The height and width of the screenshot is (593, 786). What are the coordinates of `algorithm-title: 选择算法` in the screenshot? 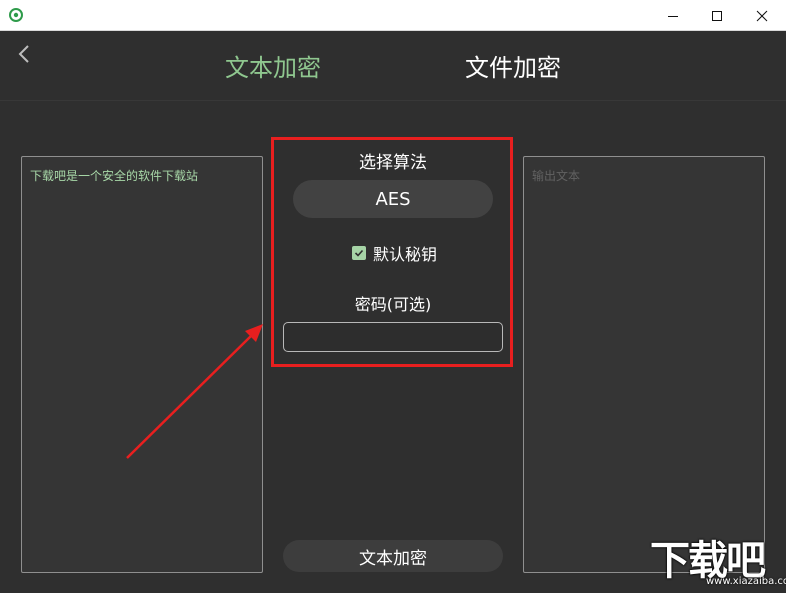 It's located at (393, 163).